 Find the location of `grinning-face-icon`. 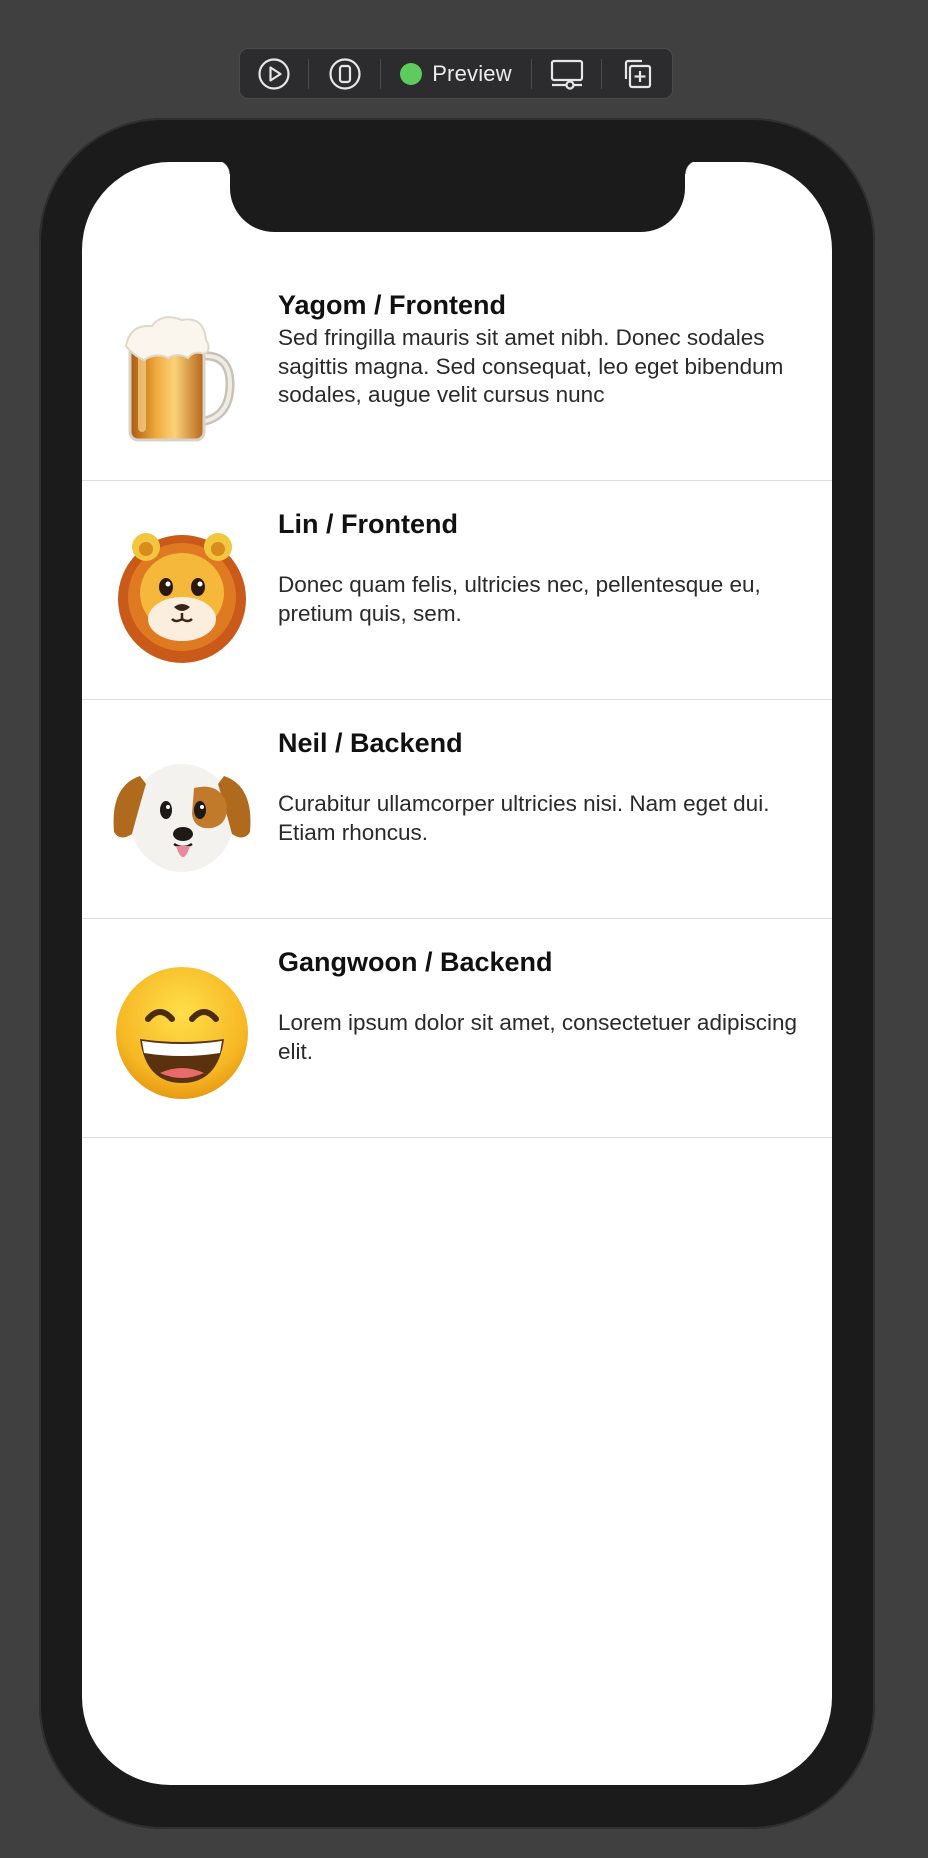

grinning-face-icon is located at coordinates (182, 1033).